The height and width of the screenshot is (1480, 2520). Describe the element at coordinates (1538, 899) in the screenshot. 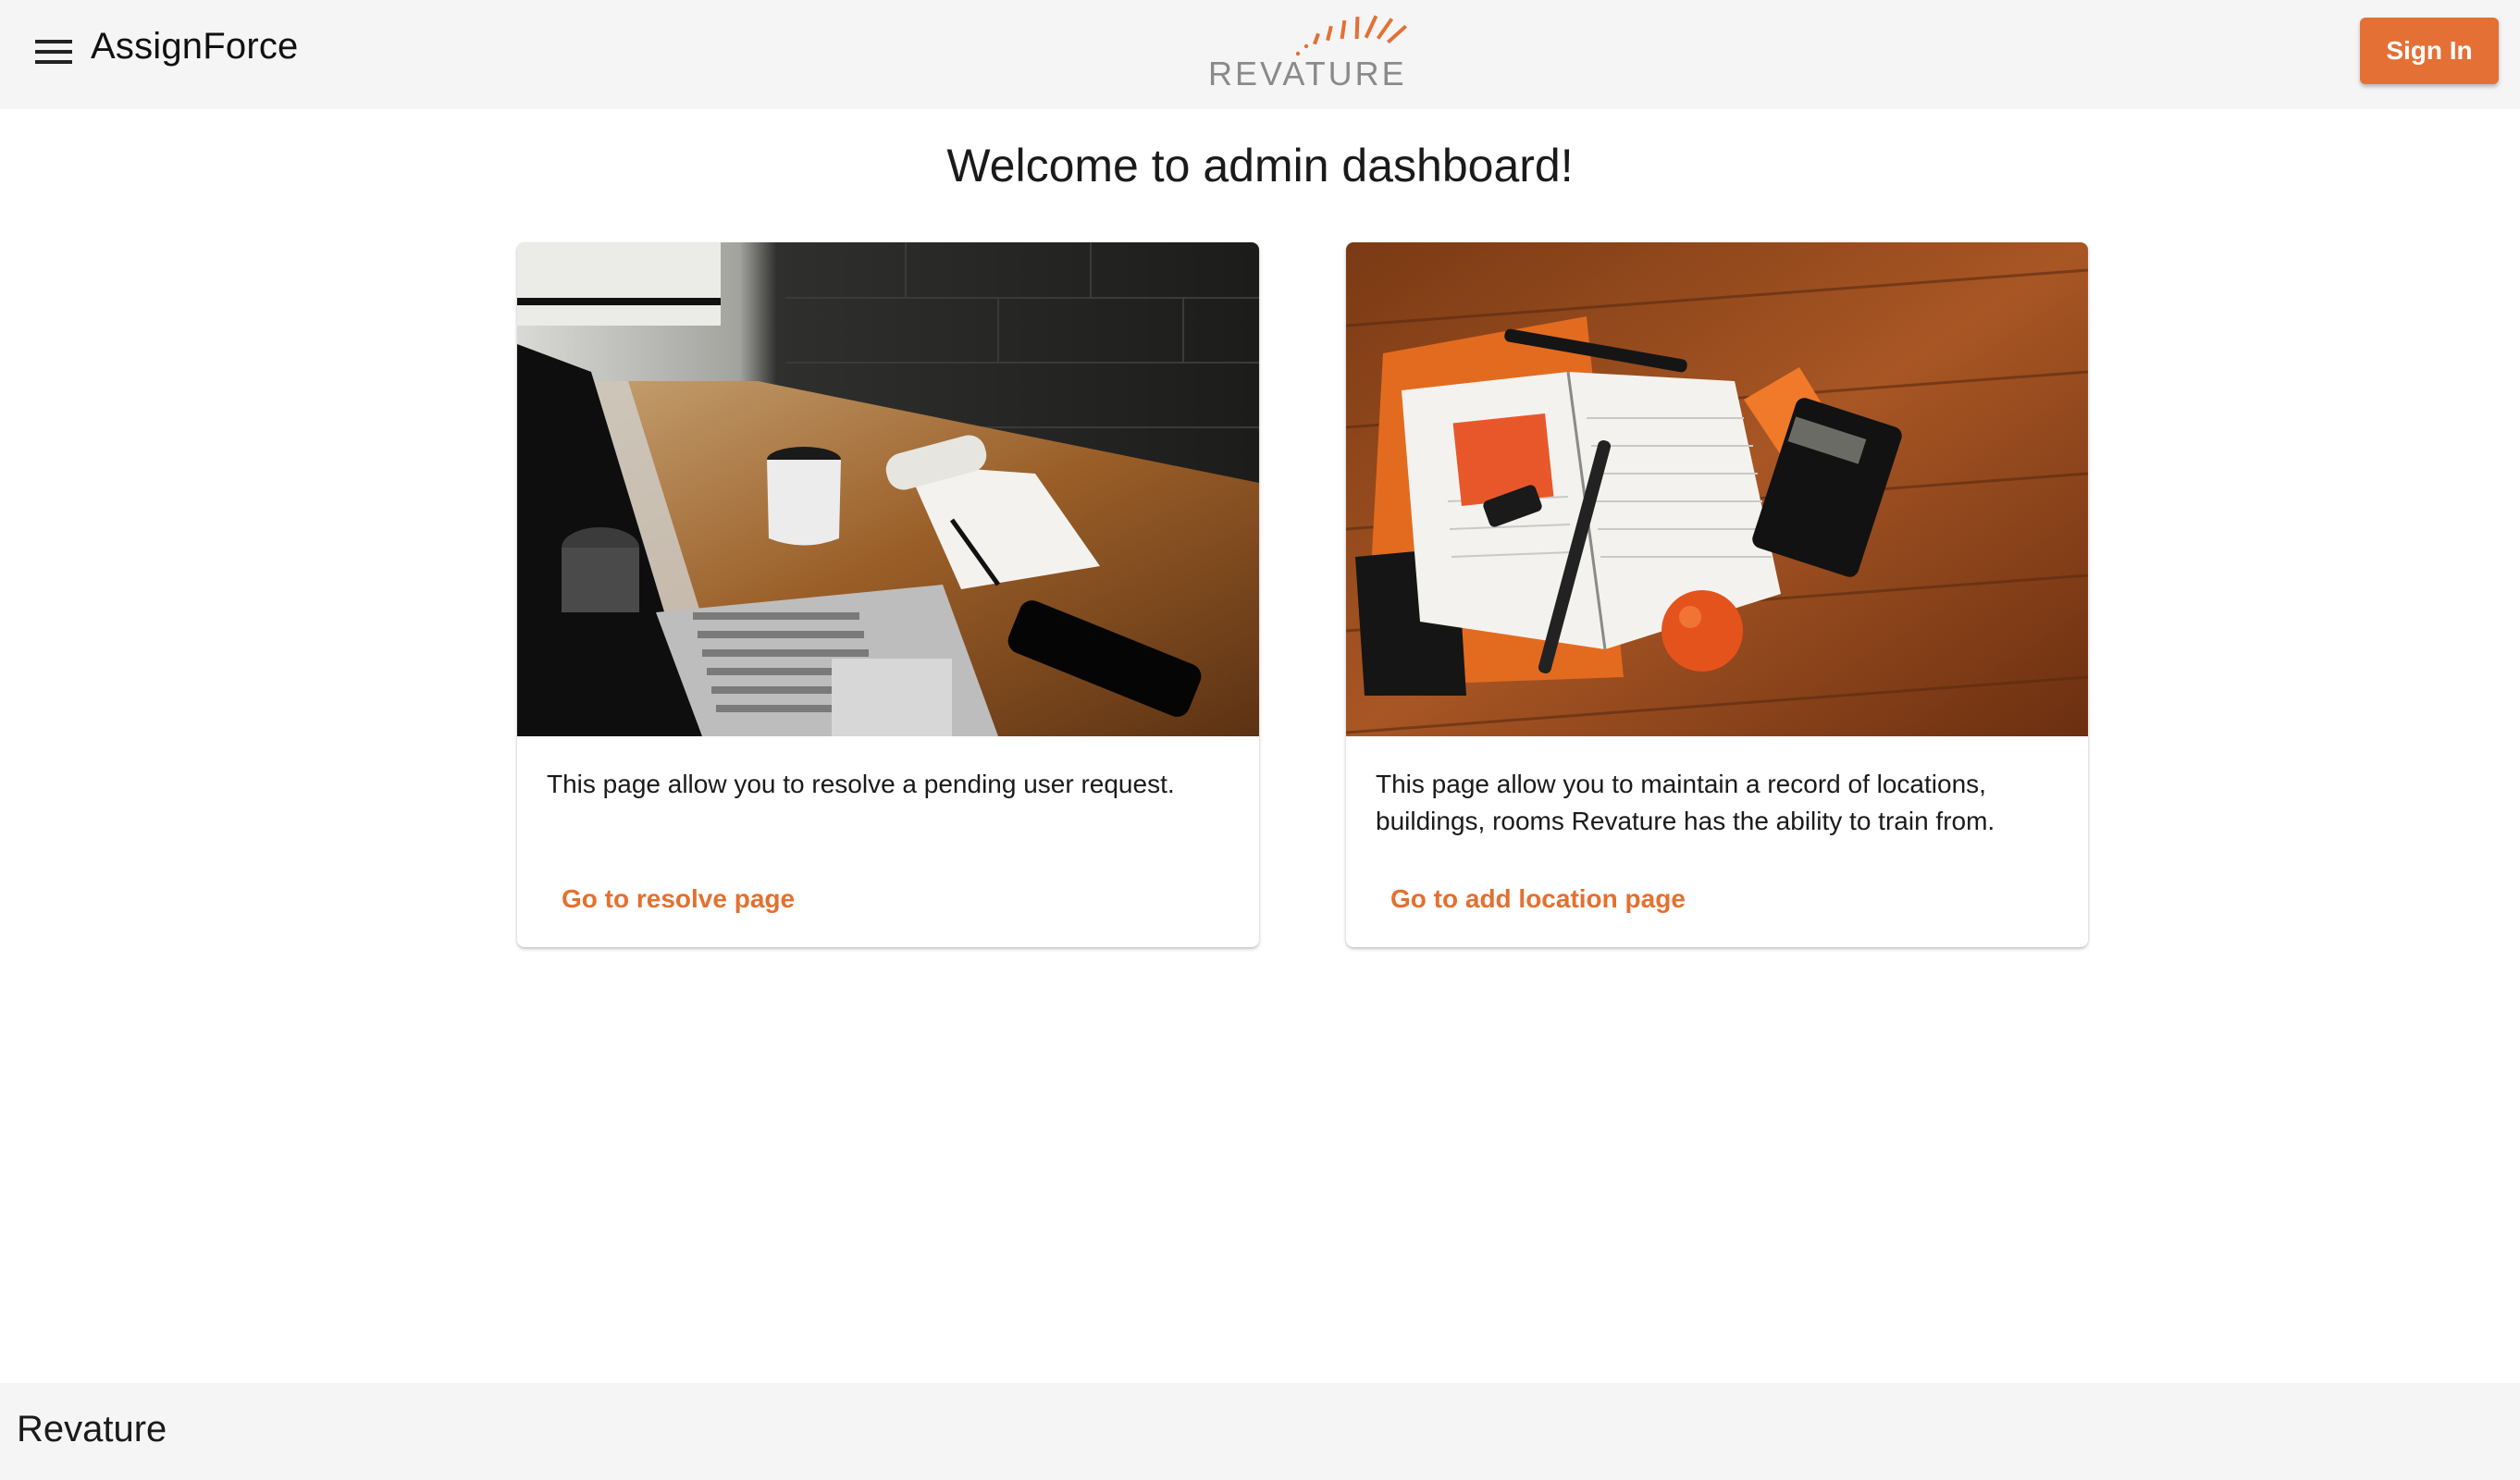

I see `go-to-add-location-link: Go to add location page` at that location.